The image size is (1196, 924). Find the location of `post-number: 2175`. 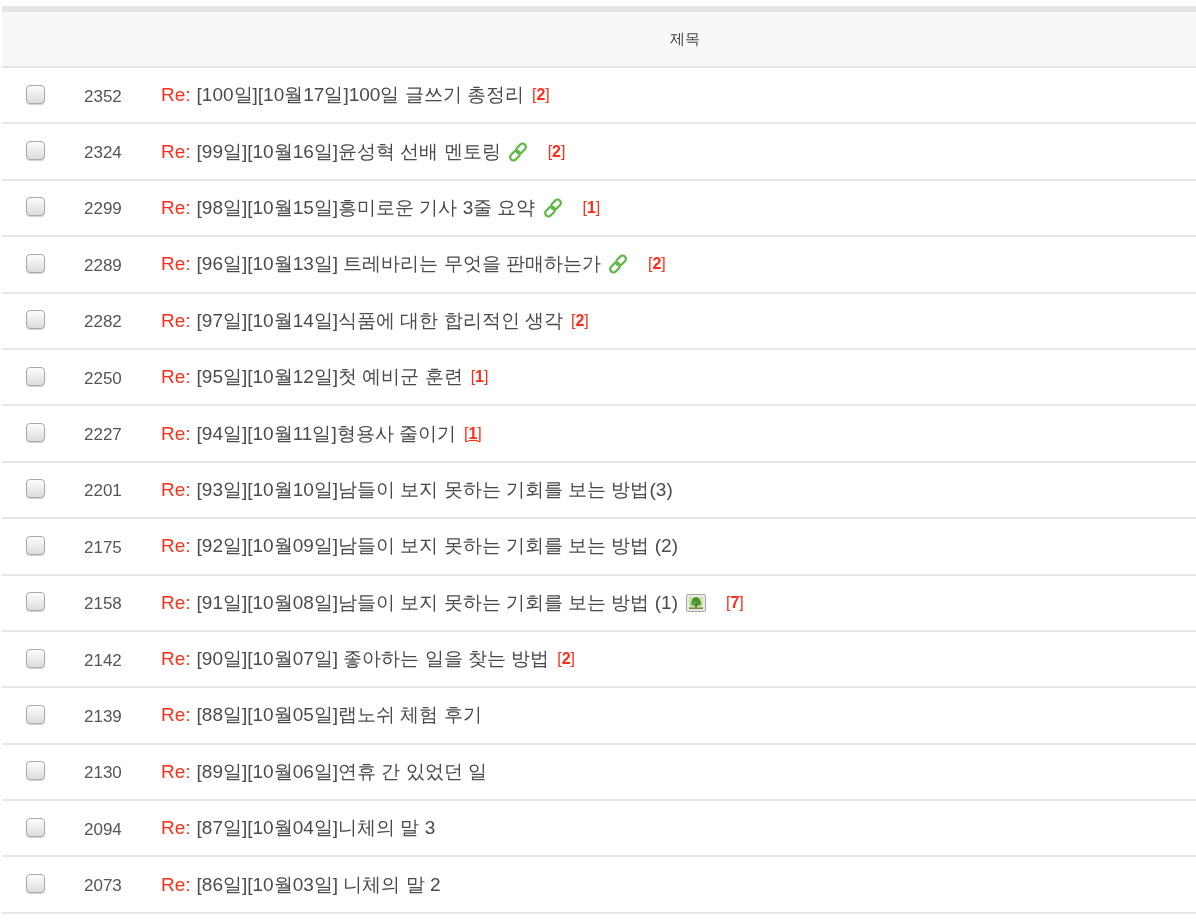

post-number: 2175 is located at coordinates (103, 547).